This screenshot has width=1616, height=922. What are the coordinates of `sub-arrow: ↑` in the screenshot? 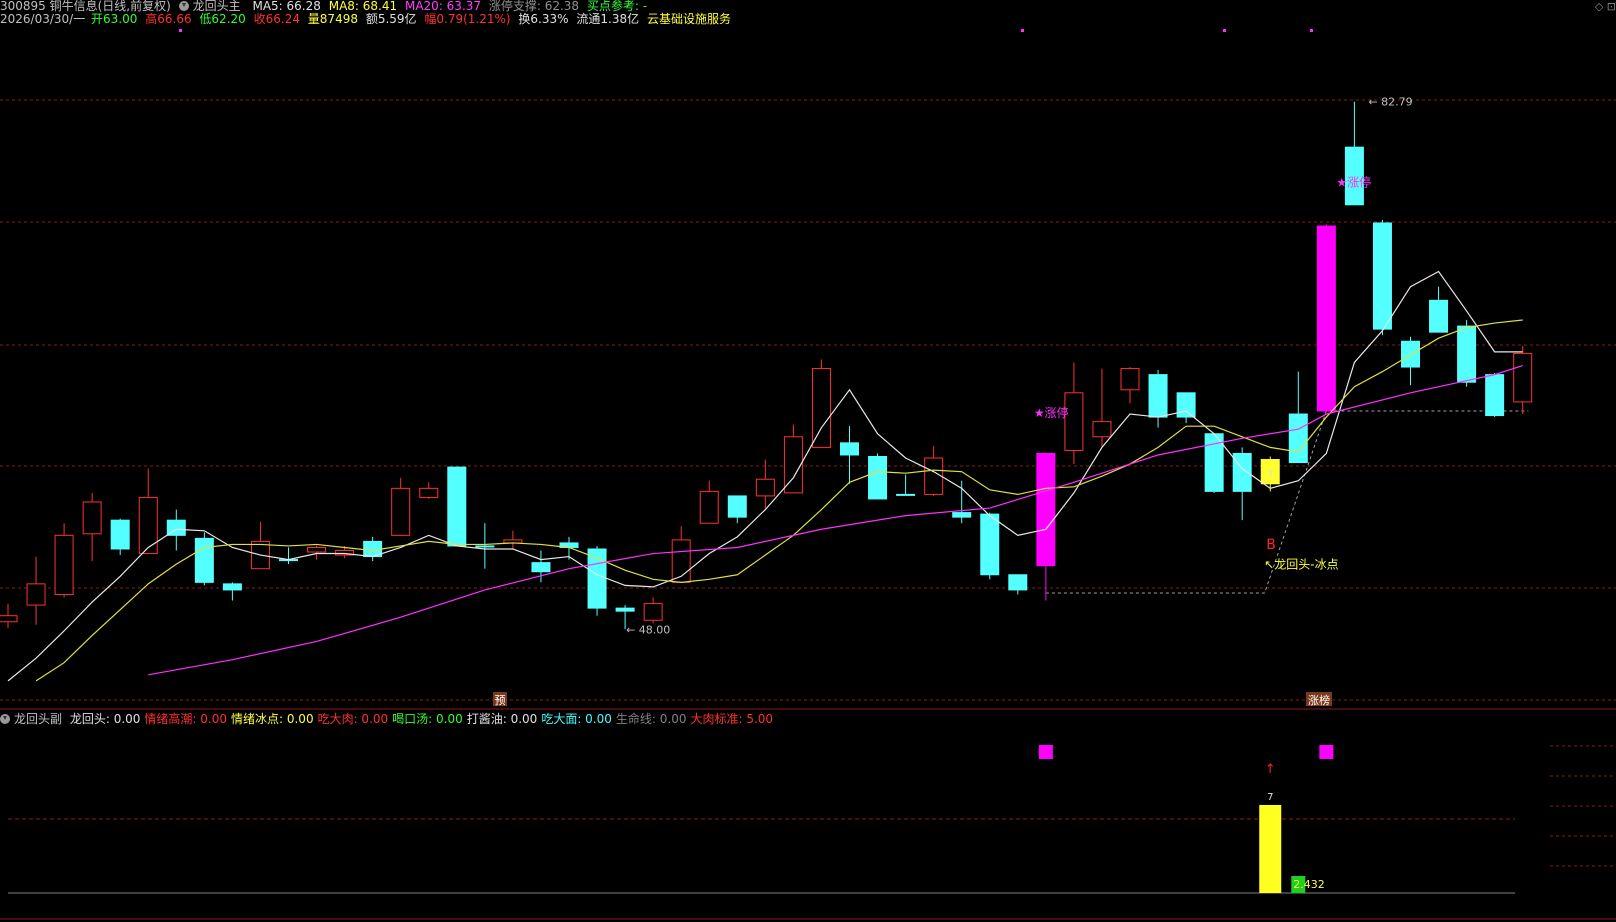 It's located at (1270, 769).